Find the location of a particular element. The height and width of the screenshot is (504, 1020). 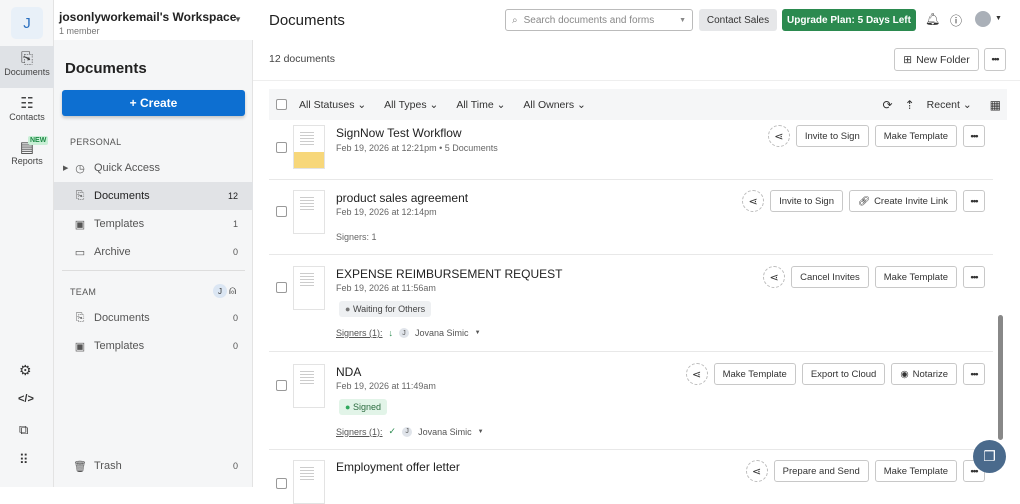

apps-grid-icon: ⠿ is located at coordinates (24, 460).